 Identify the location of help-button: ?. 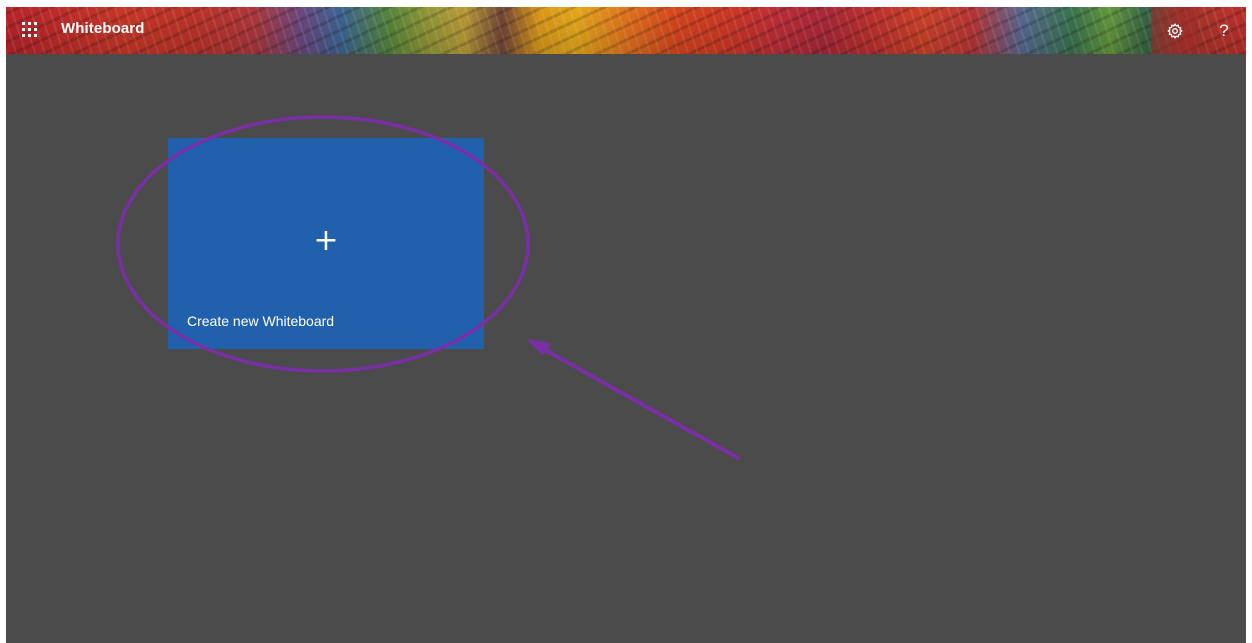
(1224, 30).